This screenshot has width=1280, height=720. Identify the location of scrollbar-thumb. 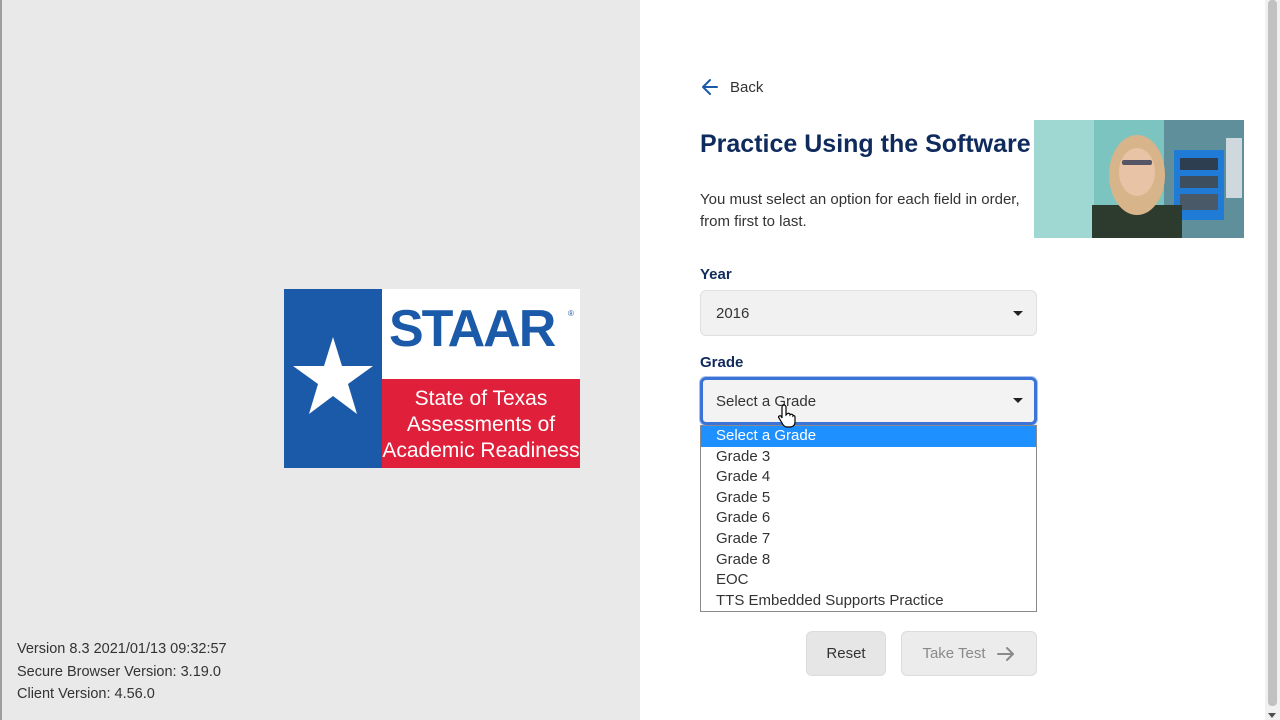
(1272, 353).